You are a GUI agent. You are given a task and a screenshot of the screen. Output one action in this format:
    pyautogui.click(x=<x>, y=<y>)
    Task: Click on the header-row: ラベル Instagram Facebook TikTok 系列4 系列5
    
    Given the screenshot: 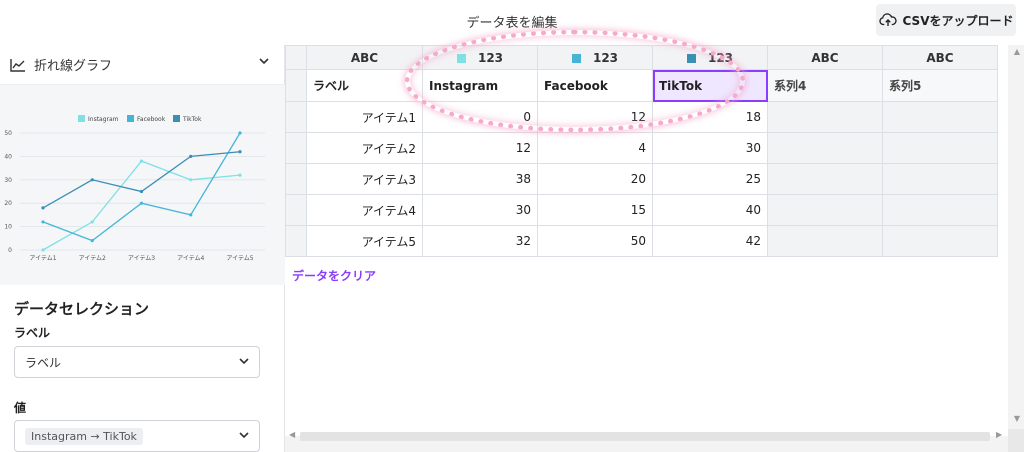 What is the action you would take?
    pyautogui.click(x=641, y=85)
    